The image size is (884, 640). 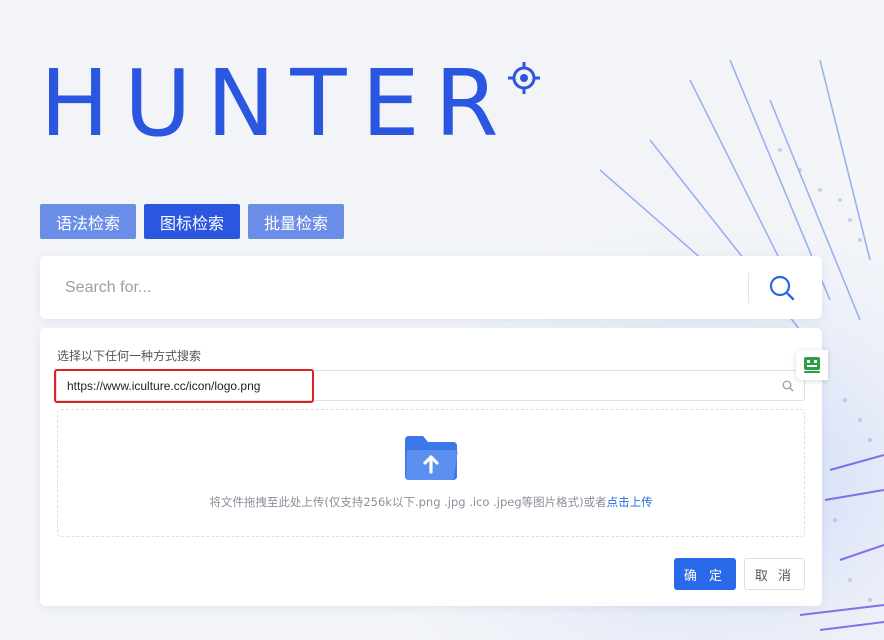 I want to click on icon-url-input, so click(x=412, y=385).